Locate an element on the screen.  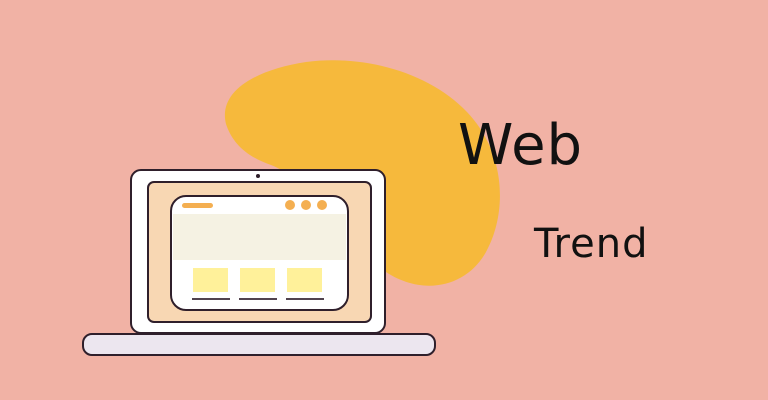
browser-address-bar is located at coordinates (197, 205).